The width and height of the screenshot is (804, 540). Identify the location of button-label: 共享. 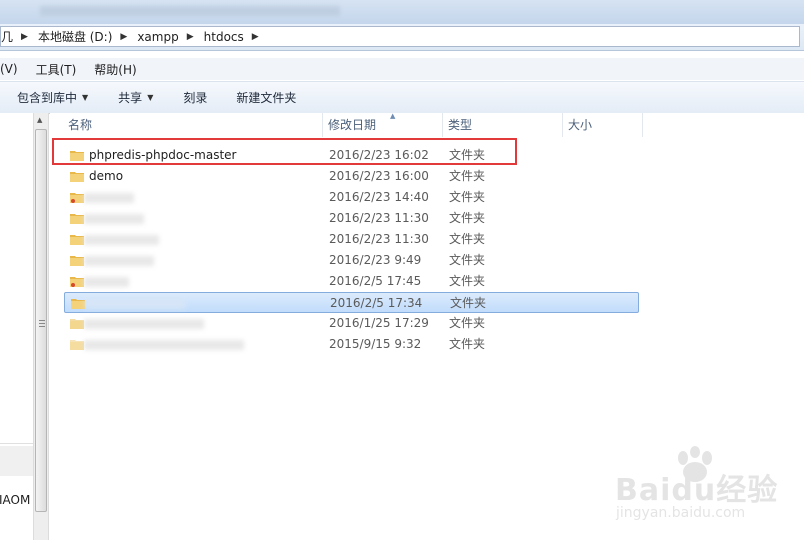
(130, 98).